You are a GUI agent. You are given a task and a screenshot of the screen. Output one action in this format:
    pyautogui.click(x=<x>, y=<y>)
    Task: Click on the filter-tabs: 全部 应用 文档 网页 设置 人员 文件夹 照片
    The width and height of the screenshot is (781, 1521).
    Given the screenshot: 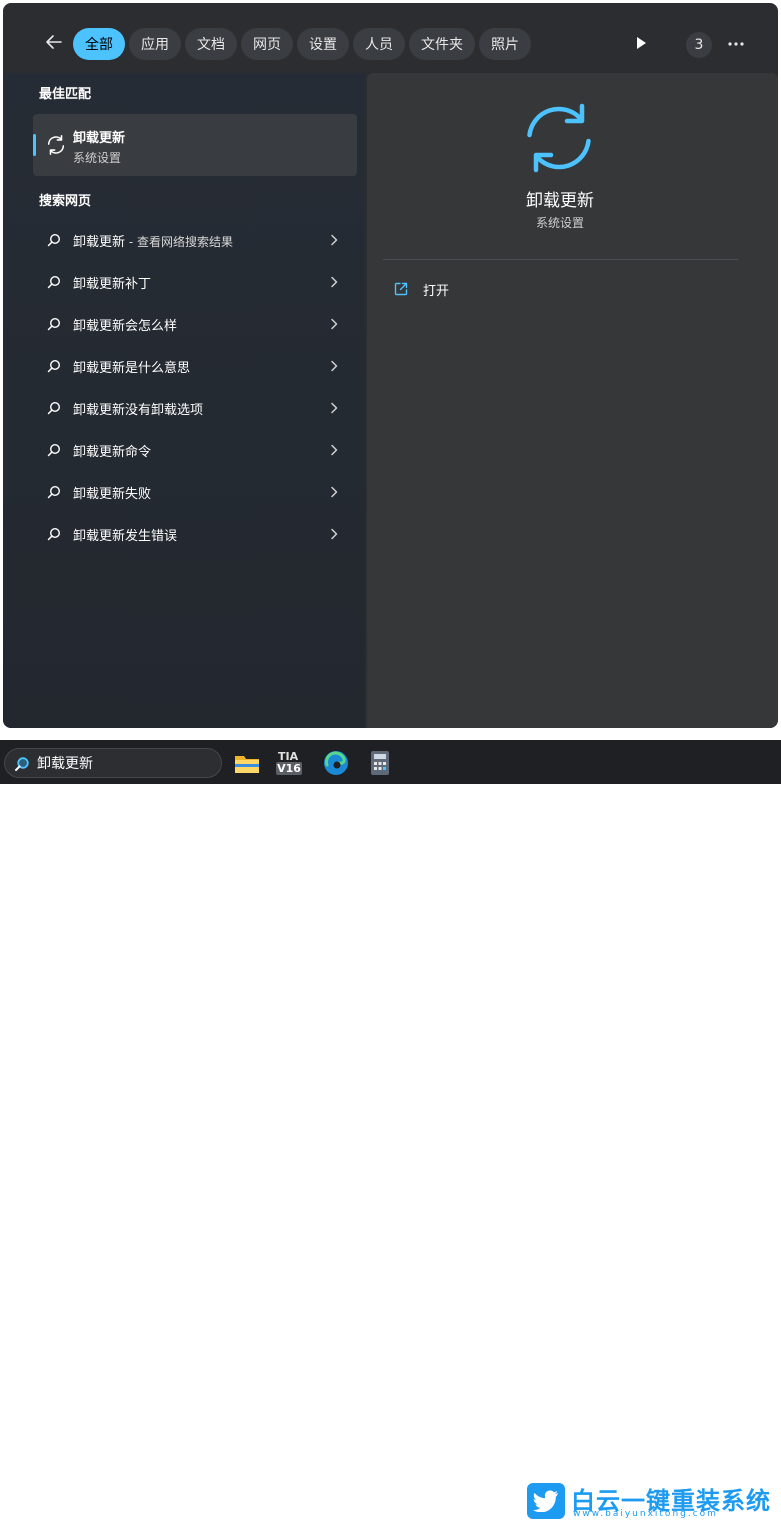 What is the action you would take?
    pyautogui.click(x=302, y=44)
    